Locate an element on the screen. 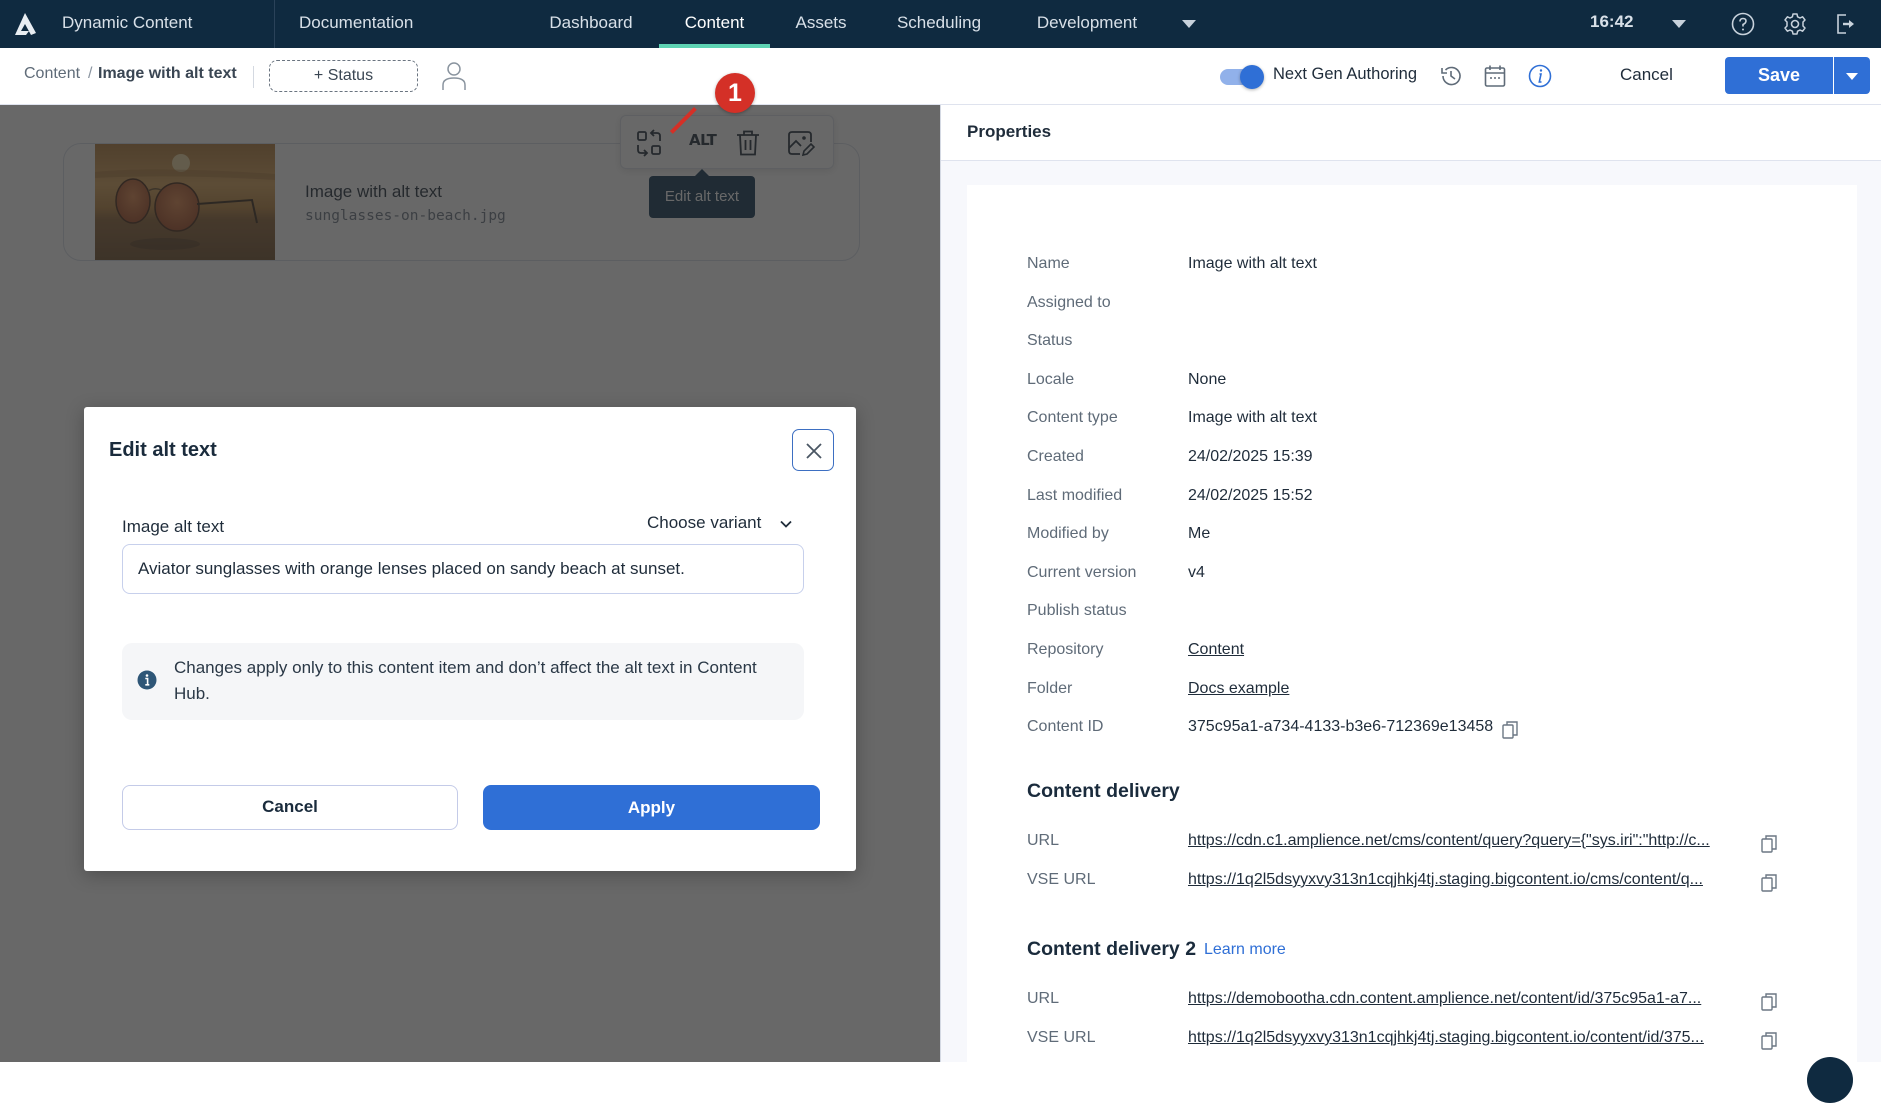  property-label: Name is located at coordinates (1048, 263).